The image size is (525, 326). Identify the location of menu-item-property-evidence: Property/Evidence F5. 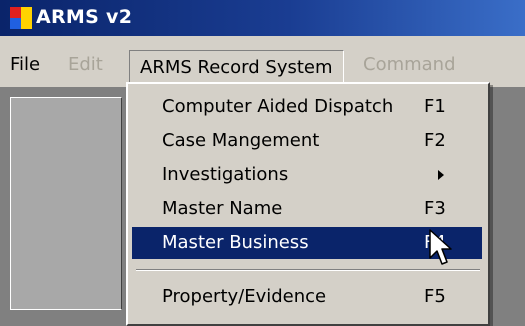
(307, 297).